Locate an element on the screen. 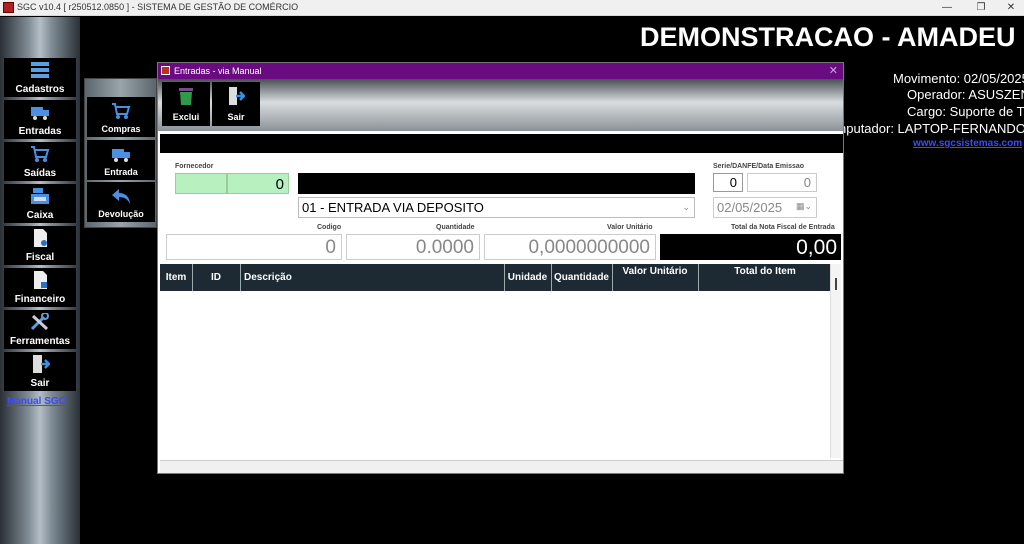 This screenshot has height=544, width=1024. serie-danfe-label: Serie/DANFE/Data Emissao is located at coordinates (759, 166).